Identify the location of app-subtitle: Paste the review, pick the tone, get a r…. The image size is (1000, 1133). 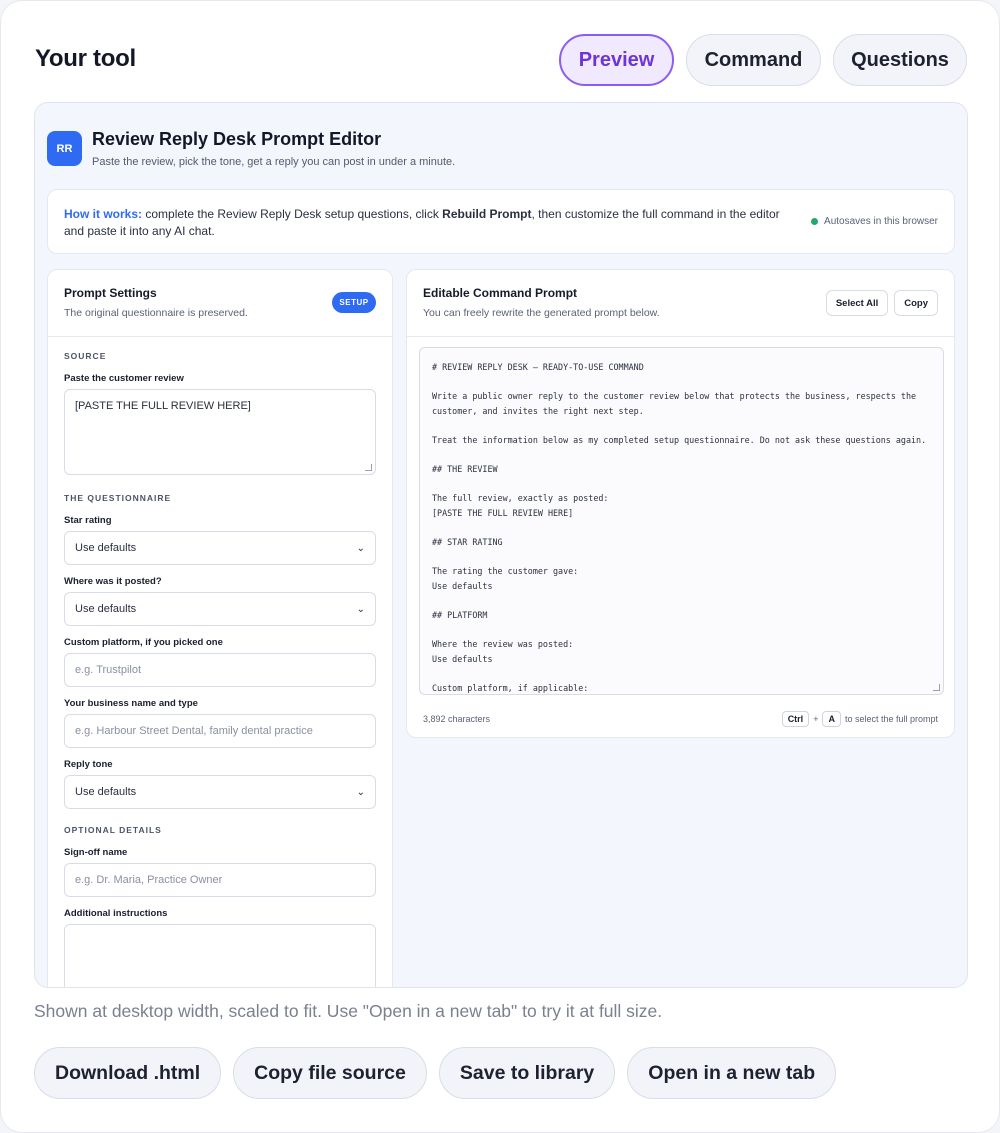
(274, 162).